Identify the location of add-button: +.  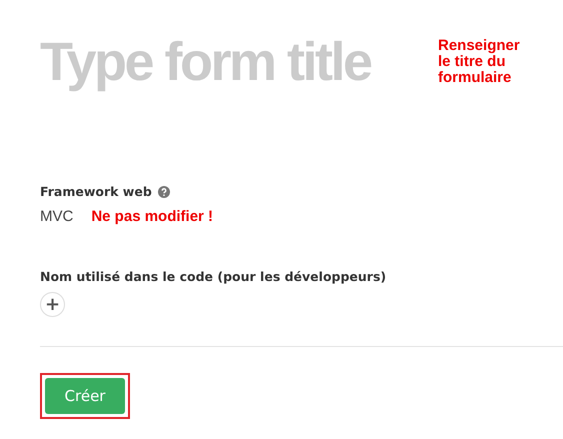
(52, 304).